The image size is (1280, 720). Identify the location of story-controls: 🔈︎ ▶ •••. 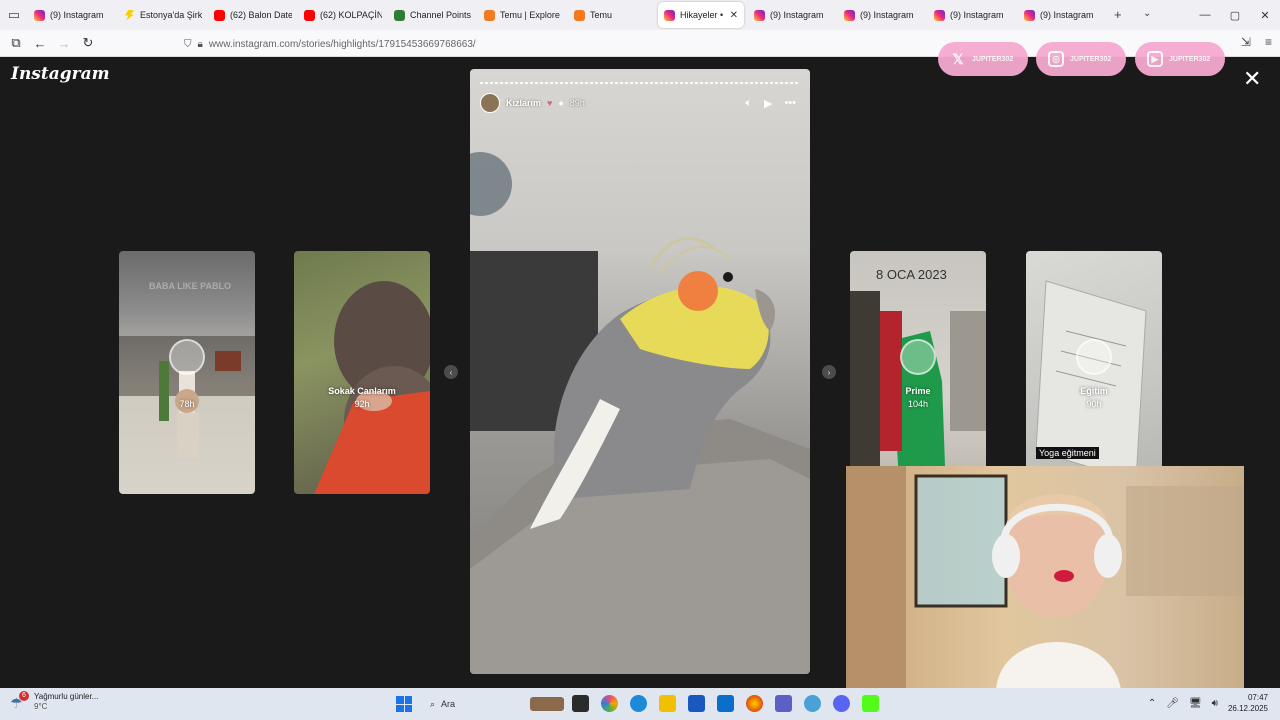
(770, 103).